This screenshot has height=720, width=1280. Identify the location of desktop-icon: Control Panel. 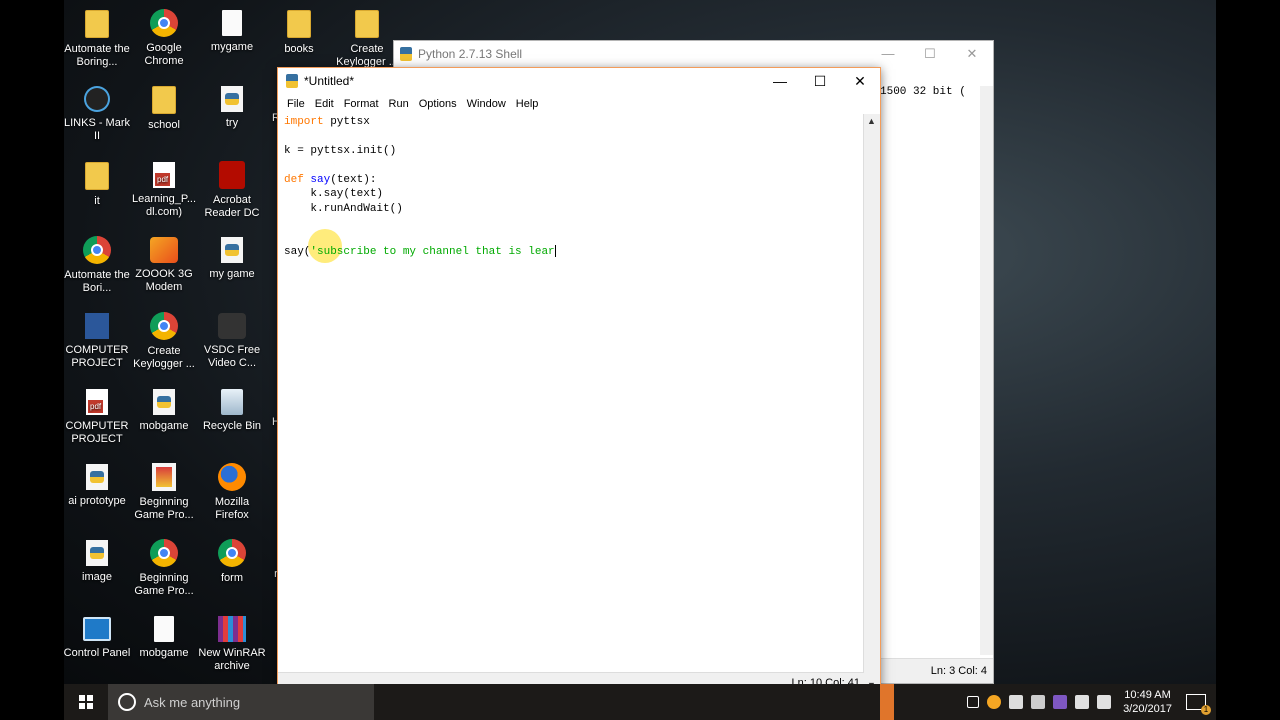
(97, 637).